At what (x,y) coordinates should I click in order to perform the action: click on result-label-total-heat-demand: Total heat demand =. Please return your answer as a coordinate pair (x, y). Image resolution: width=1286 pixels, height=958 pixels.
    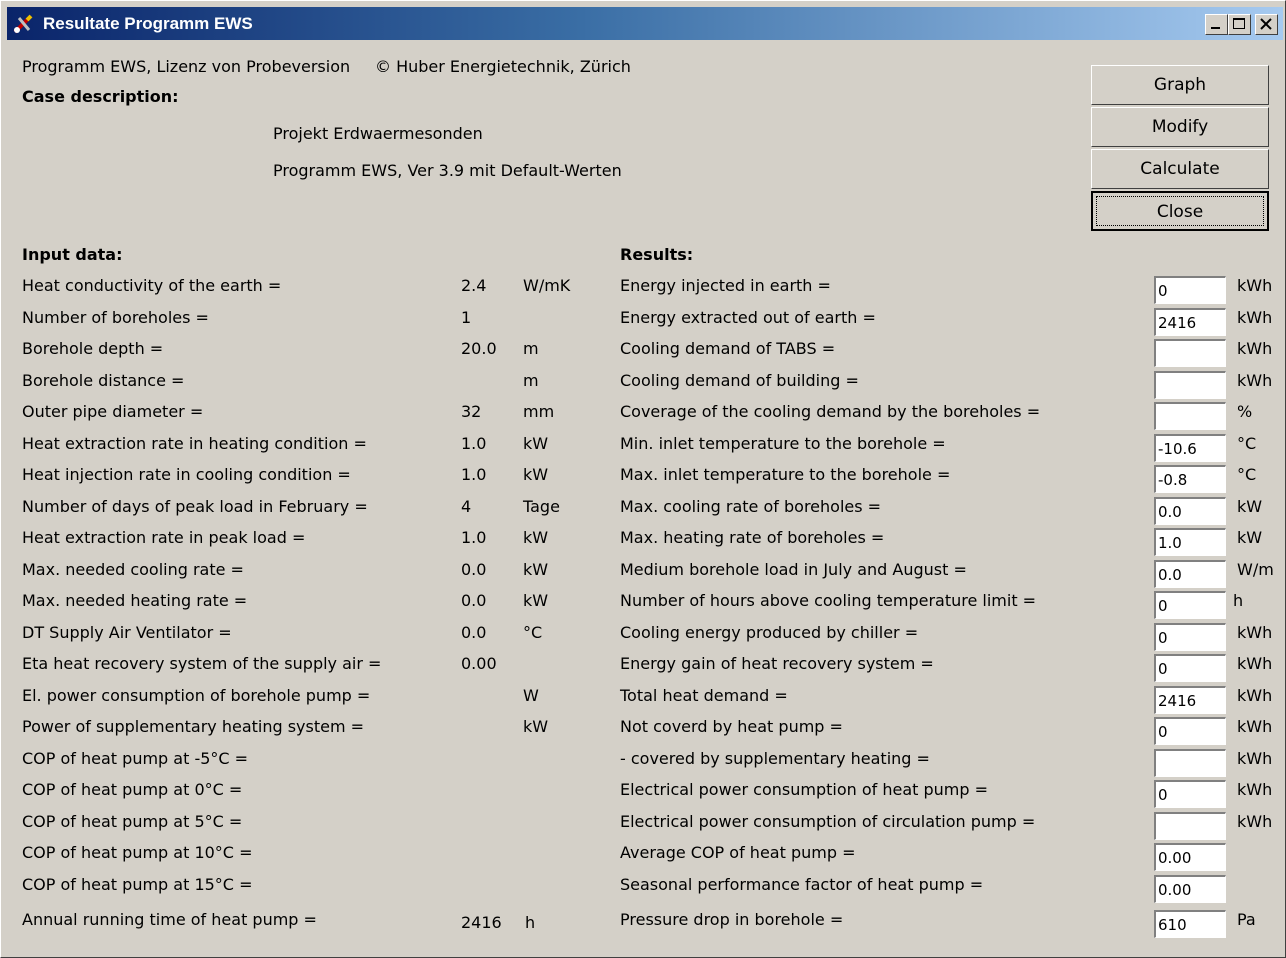
    Looking at the image, I should click on (704, 695).